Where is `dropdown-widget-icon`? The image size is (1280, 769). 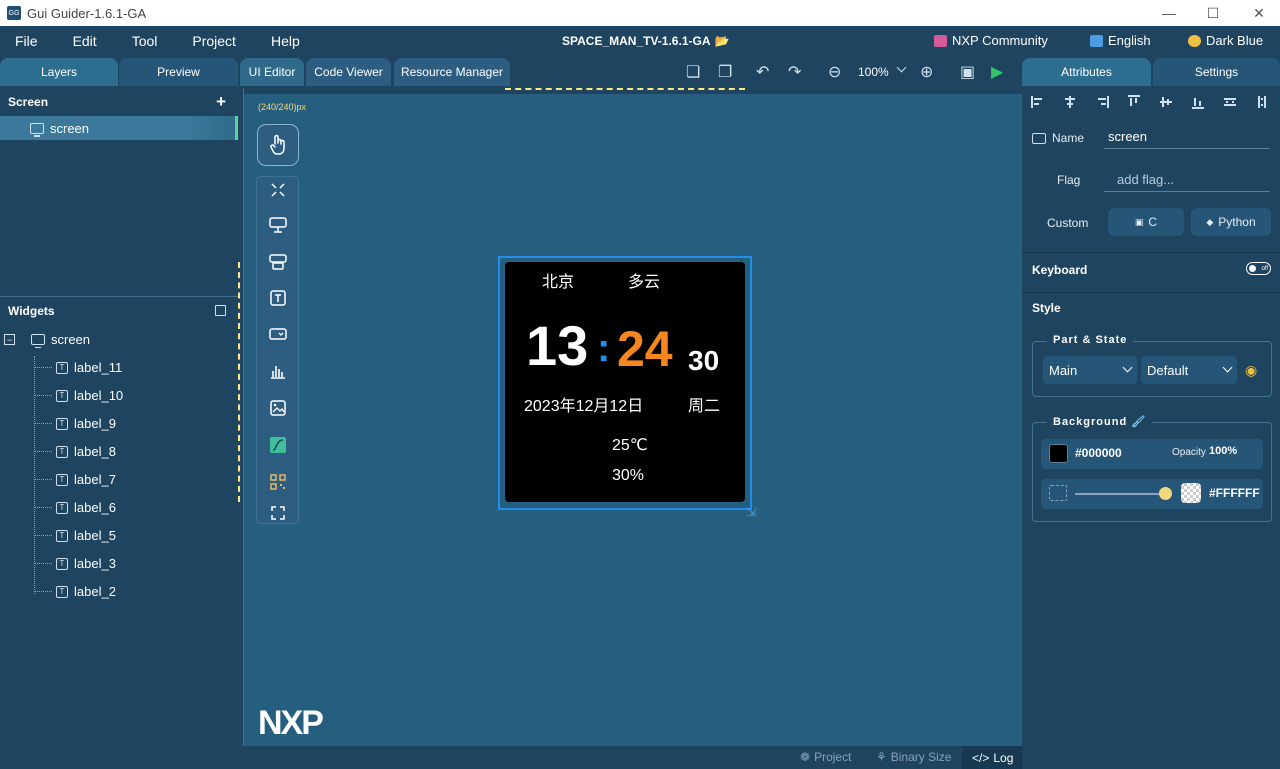
dropdown-widget-icon is located at coordinates (278, 334).